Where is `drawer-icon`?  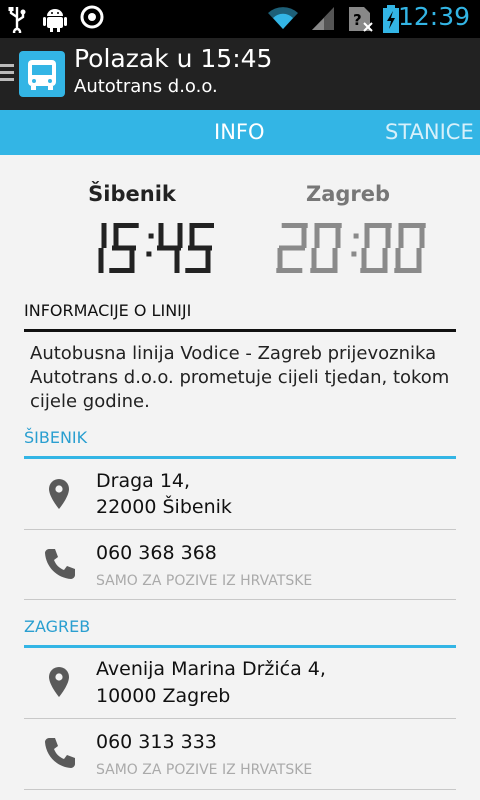
drawer-icon is located at coordinates (7, 74).